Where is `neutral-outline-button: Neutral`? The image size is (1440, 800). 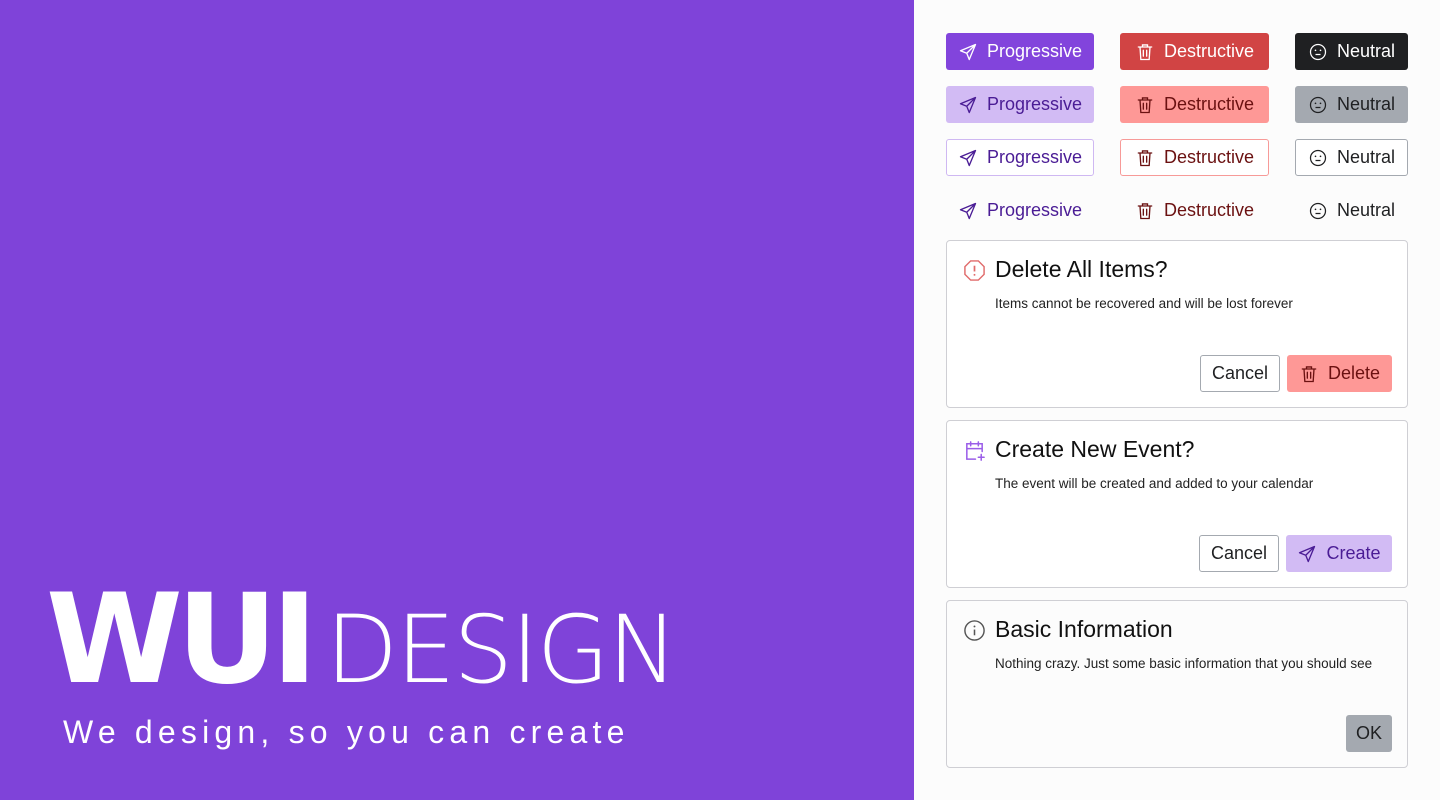
neutral-outline-button: Neutral is located at coordinates (1351, 157).